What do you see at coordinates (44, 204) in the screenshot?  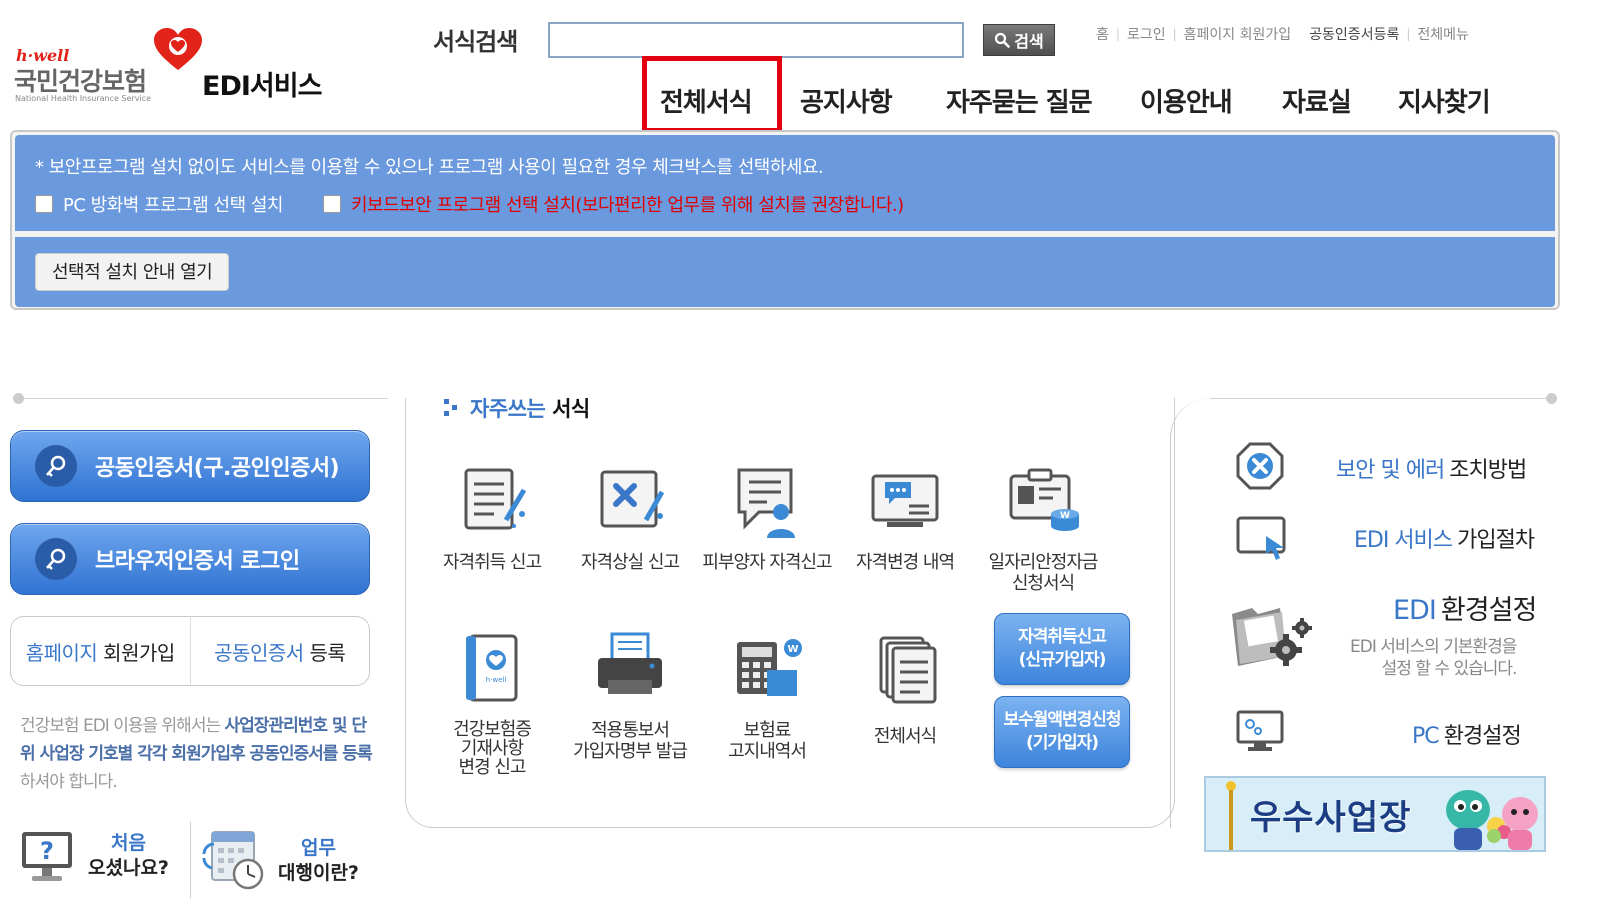 I see `firewall-checkbox` at bounding box center [44, 204].